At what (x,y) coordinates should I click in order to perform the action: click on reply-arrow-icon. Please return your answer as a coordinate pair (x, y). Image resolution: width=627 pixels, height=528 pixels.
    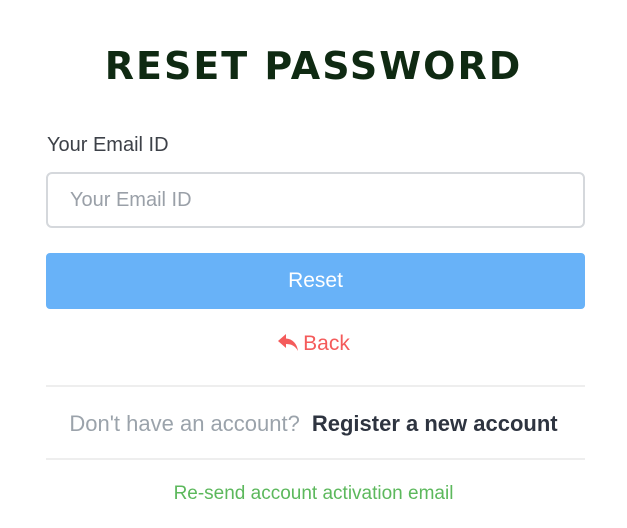
    Looking at the image, I should click on (288, 342).